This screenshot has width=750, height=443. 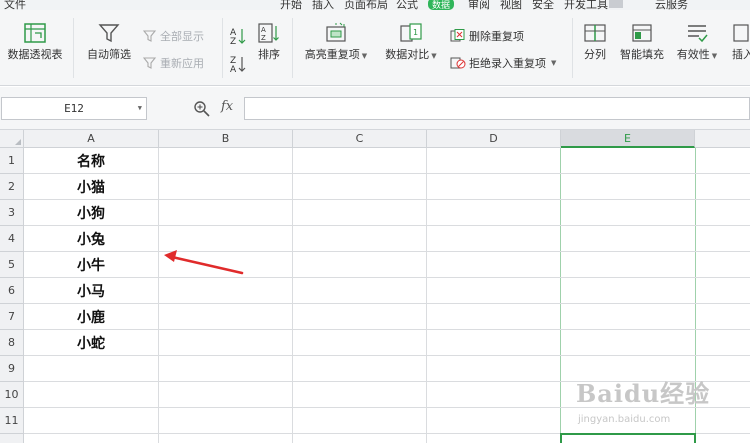 What do you see at coordinates (741, 54) in the screenshot?
I see `insert-label: 插入` at bounding box center [741, 54].